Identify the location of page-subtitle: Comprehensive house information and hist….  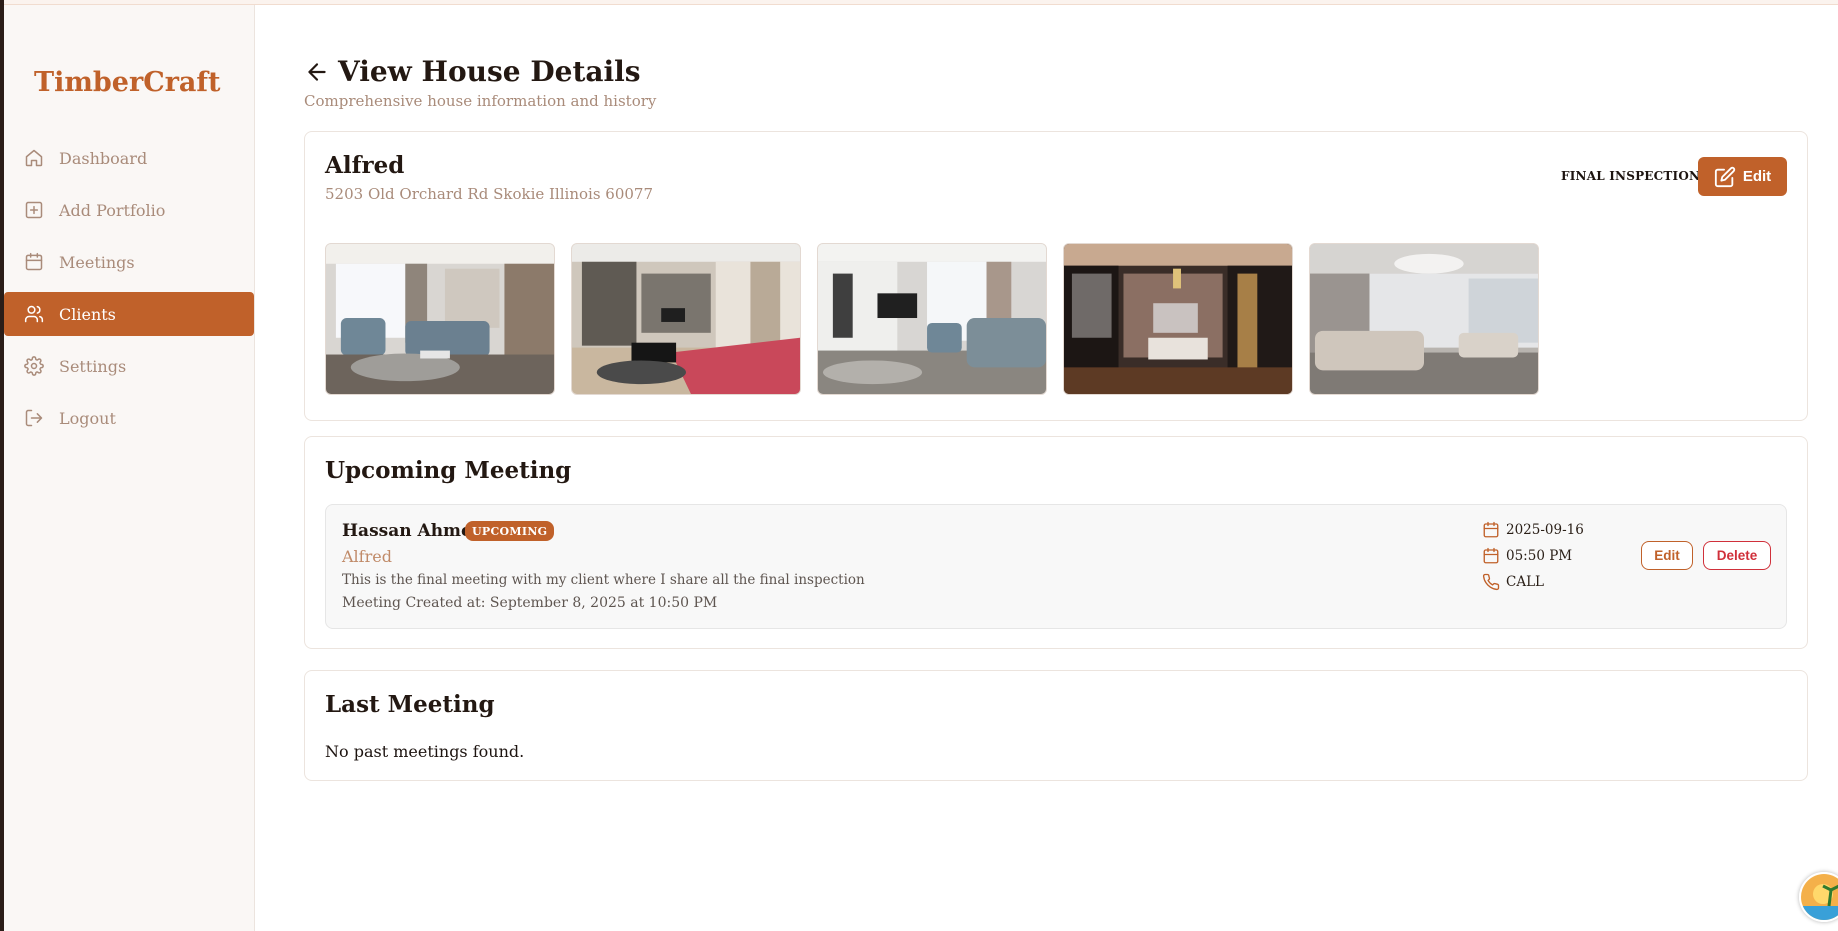
(480, 101).